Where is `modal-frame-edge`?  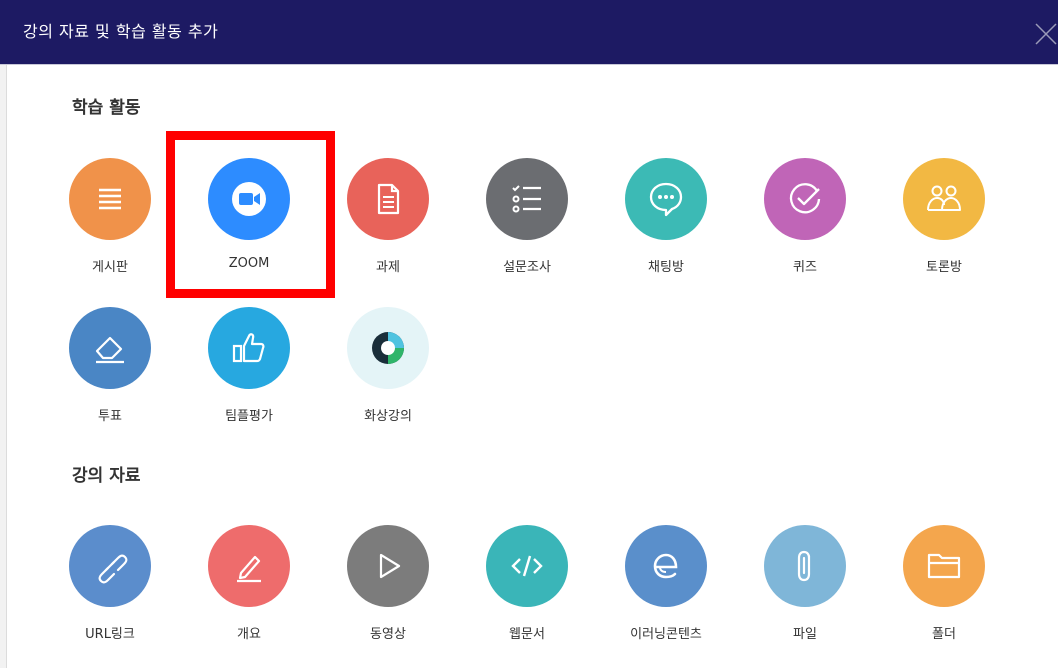
modal-frame-edge is located at coordinates (3, 366).